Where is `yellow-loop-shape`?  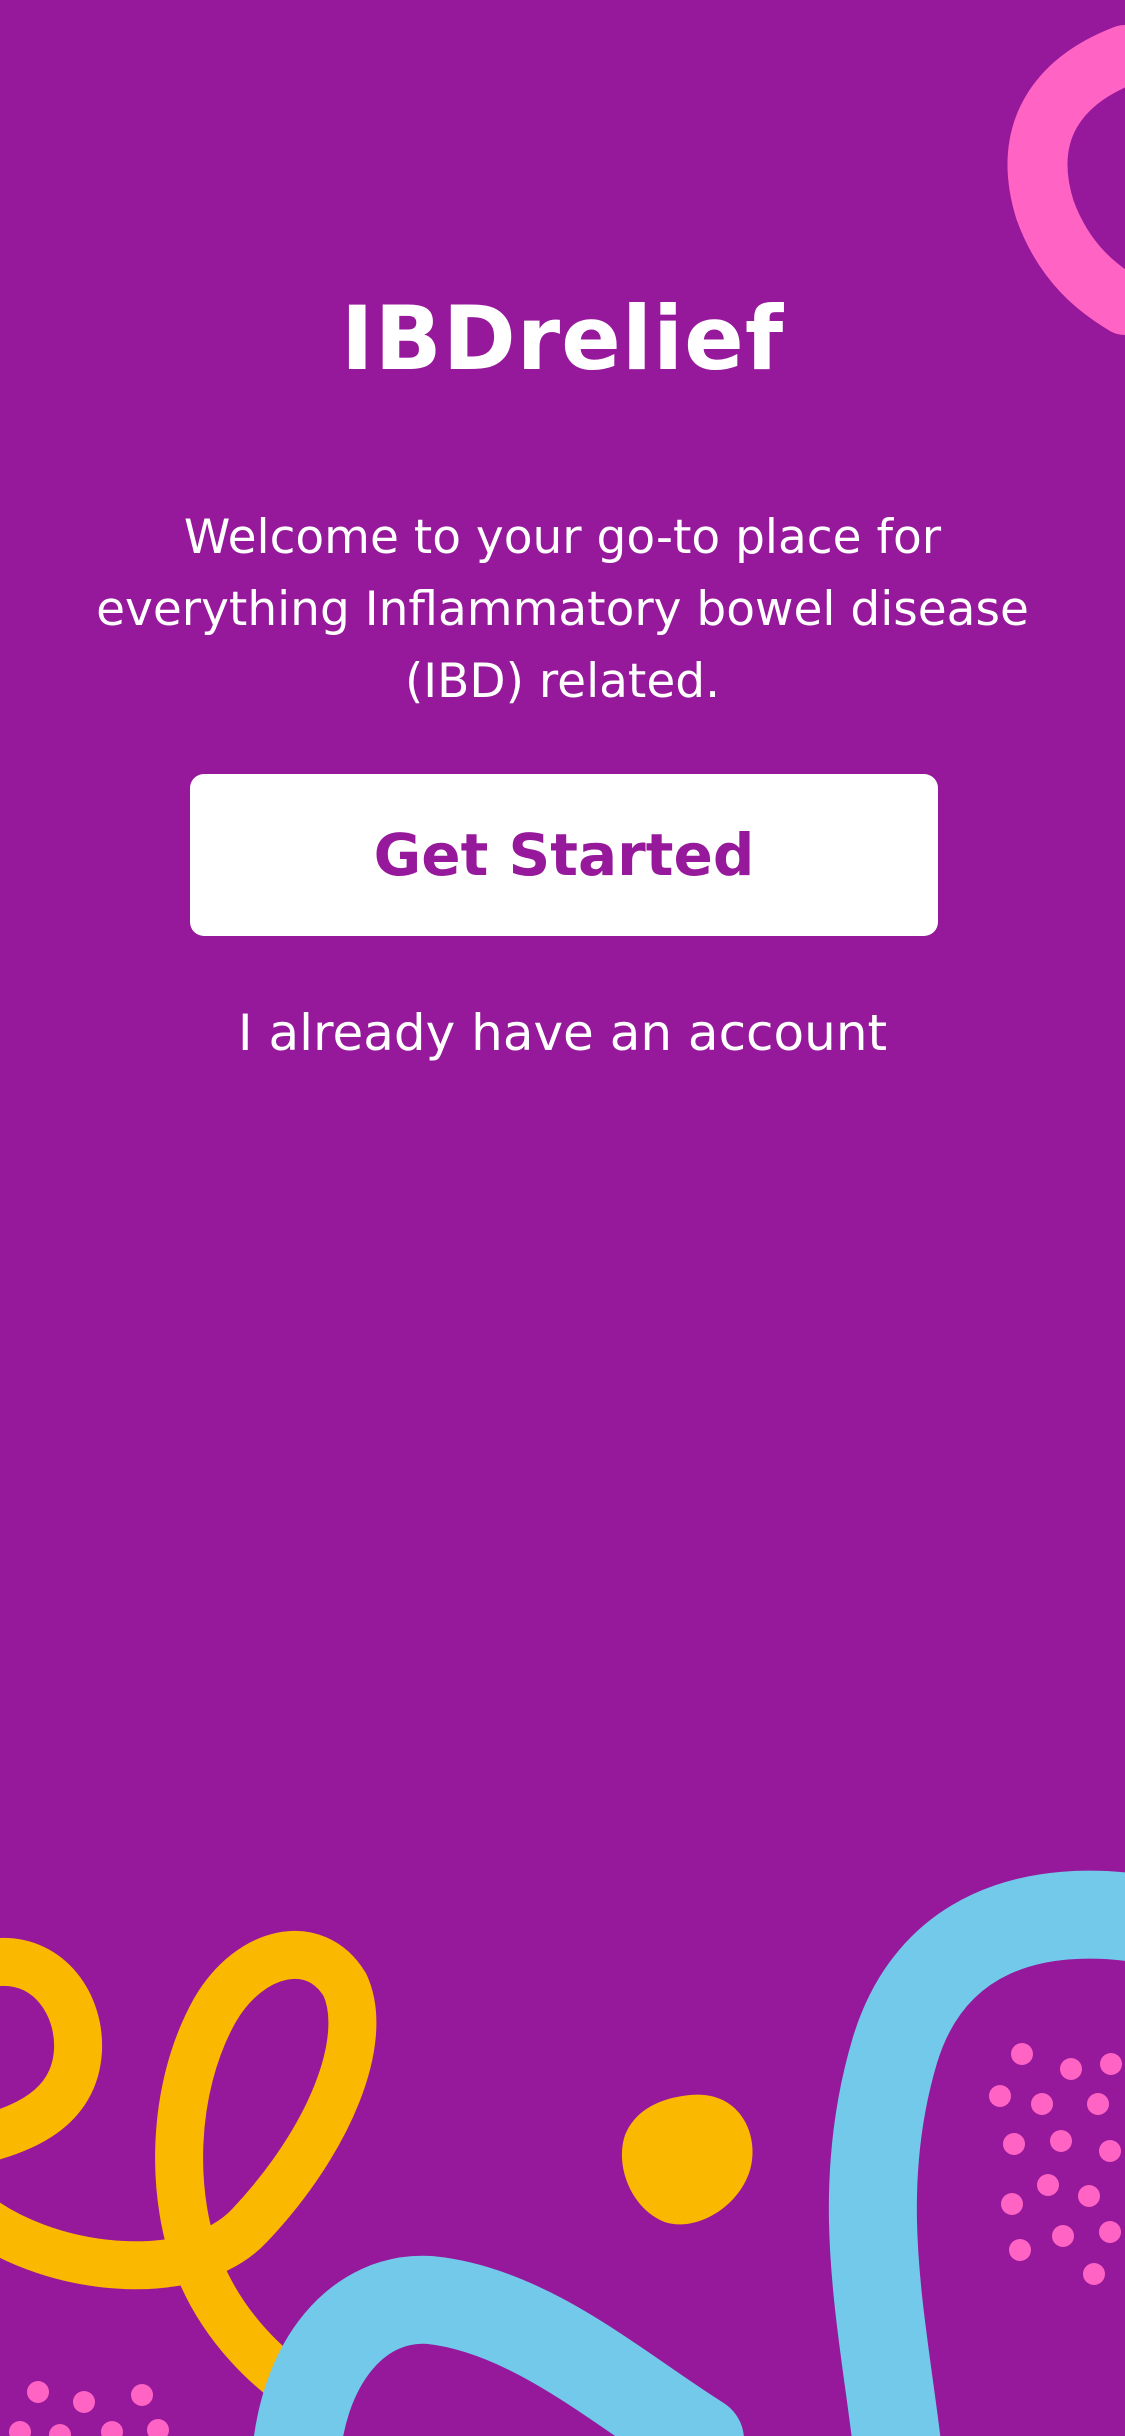 yellow-loop-shape is located at coordinates (188, 2172).